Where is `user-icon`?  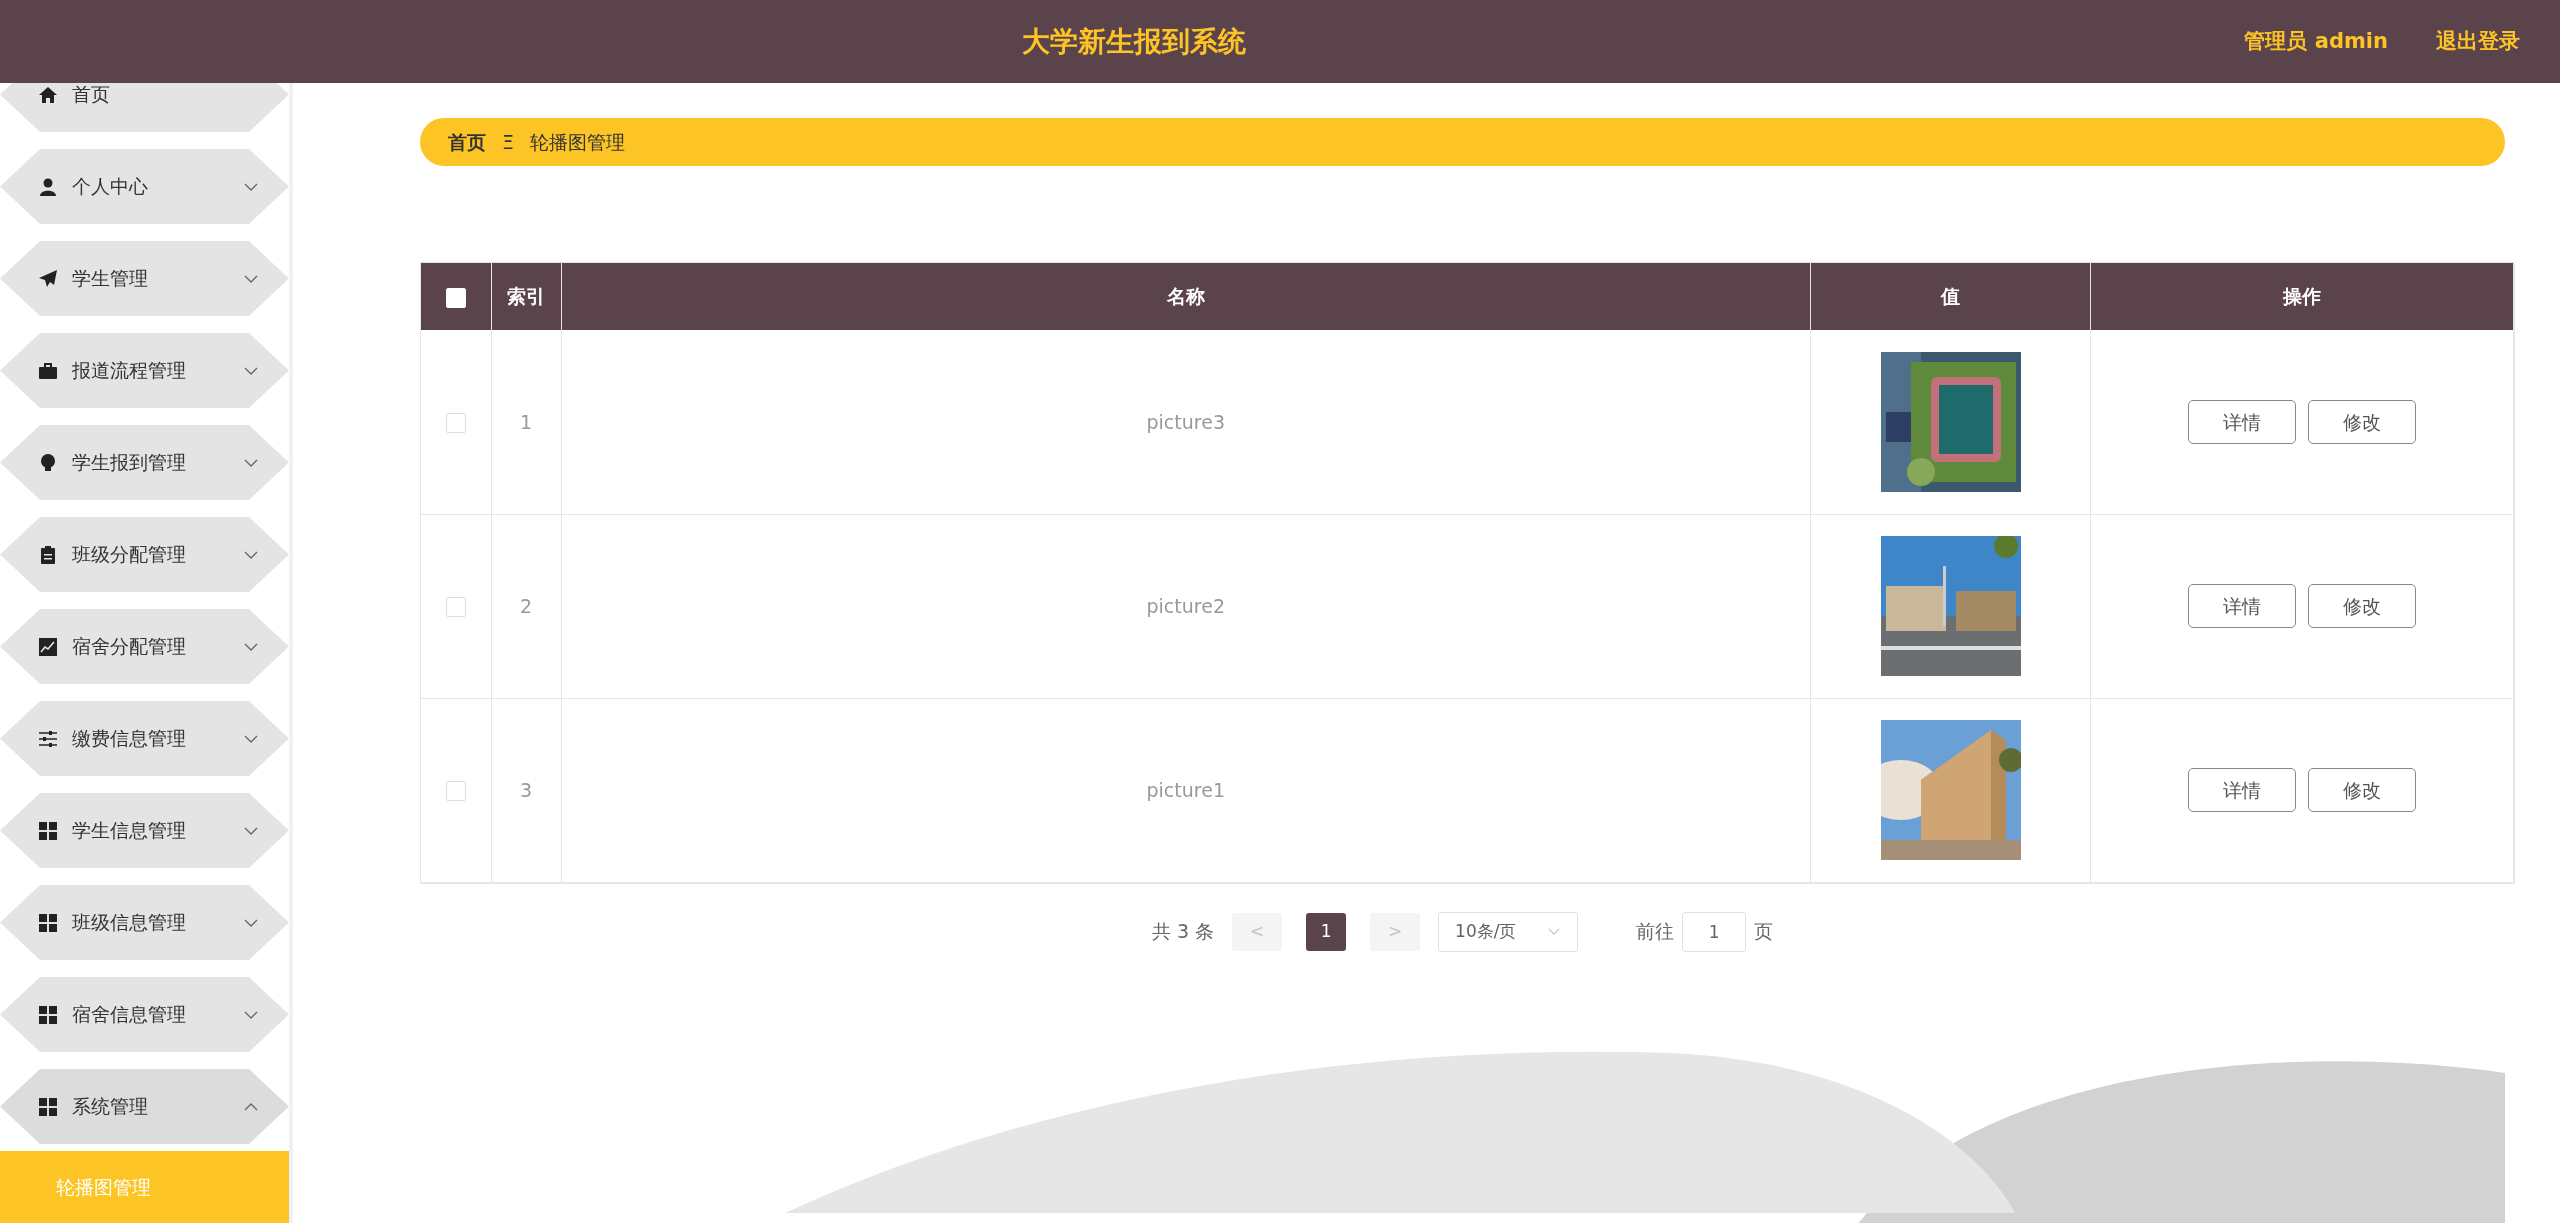 user-icon is located at coordinates (48, 186).